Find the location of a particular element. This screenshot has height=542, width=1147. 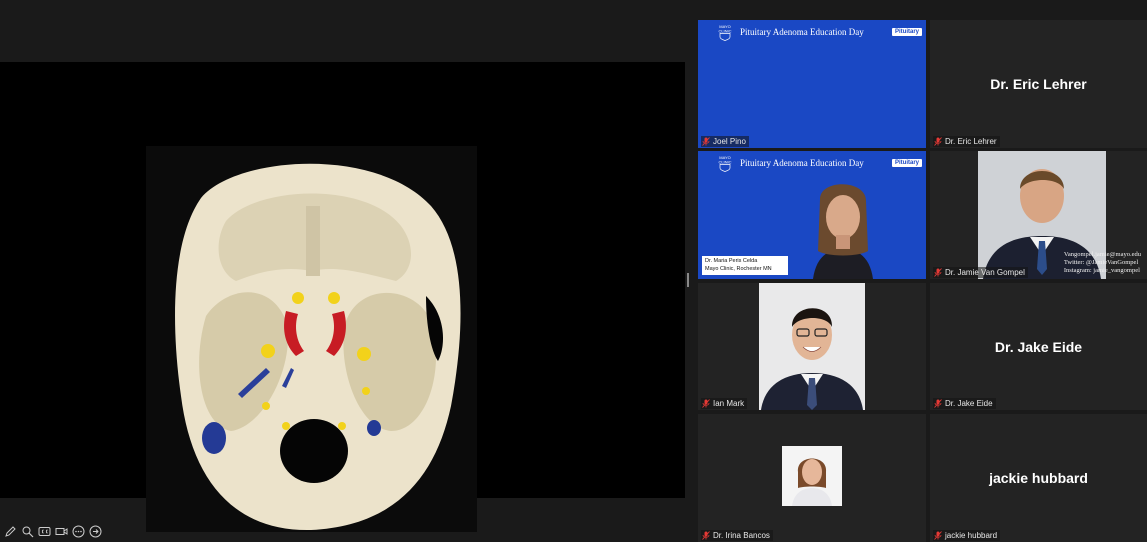

participant-tile-eric-lehrer: Dr. Eric Lehrer Dr. Eric Lehrer is located at coordinates (1038, 84).